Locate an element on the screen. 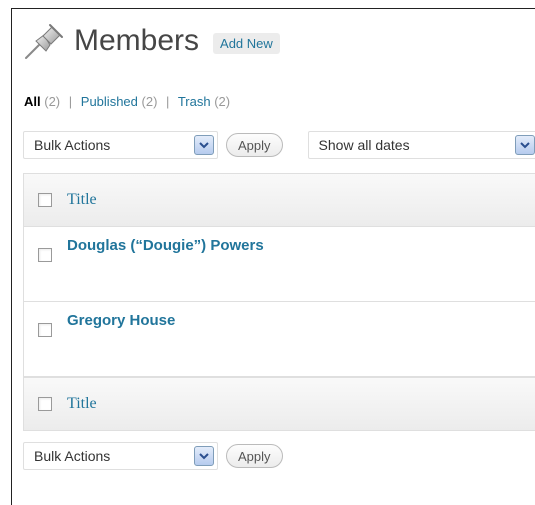 The height and width of the screenshot is (505, 535). view-published-count: (2) is located at coordinates (149, 101).